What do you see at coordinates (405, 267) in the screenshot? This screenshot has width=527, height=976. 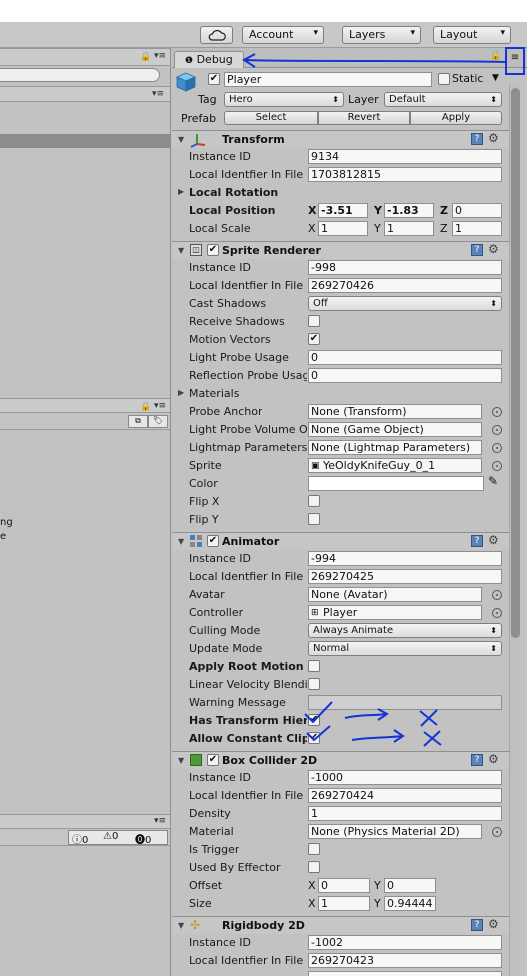 I see `instance-id-field: -998` at bounding box center [405, 267].